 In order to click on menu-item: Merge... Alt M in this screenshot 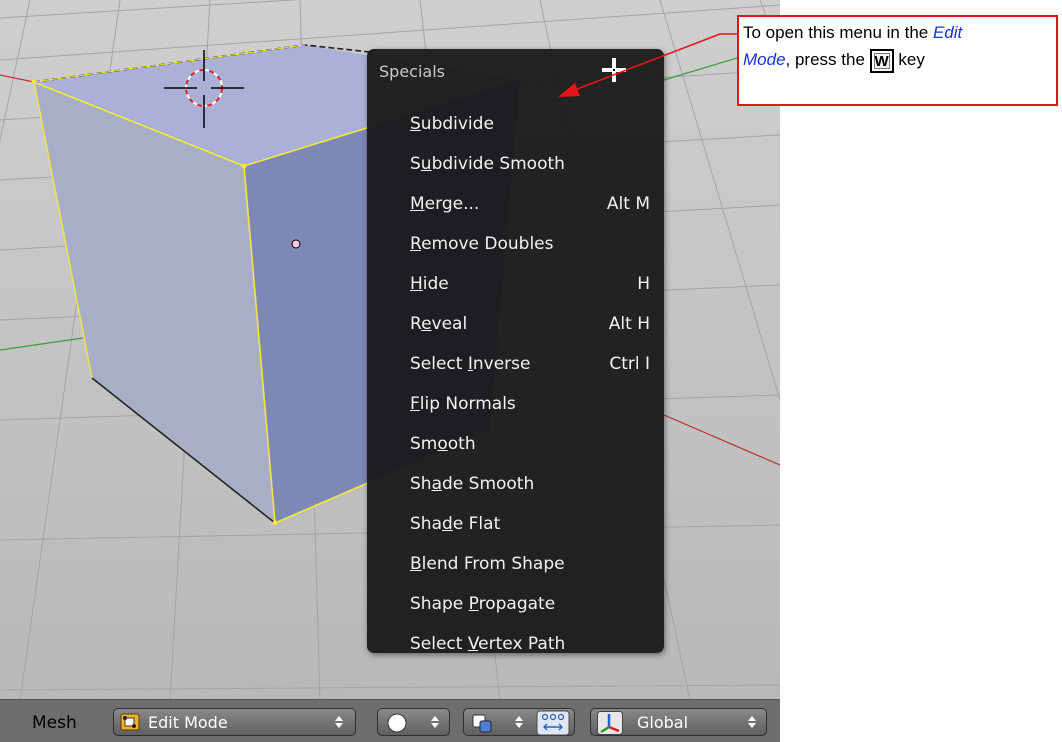, I will do `click(515, 204)`.